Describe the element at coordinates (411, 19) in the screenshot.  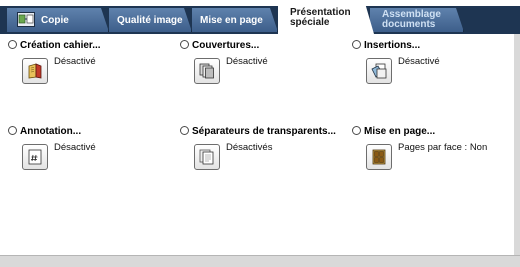
I see `tab-label: Assemblage documents` at that location.